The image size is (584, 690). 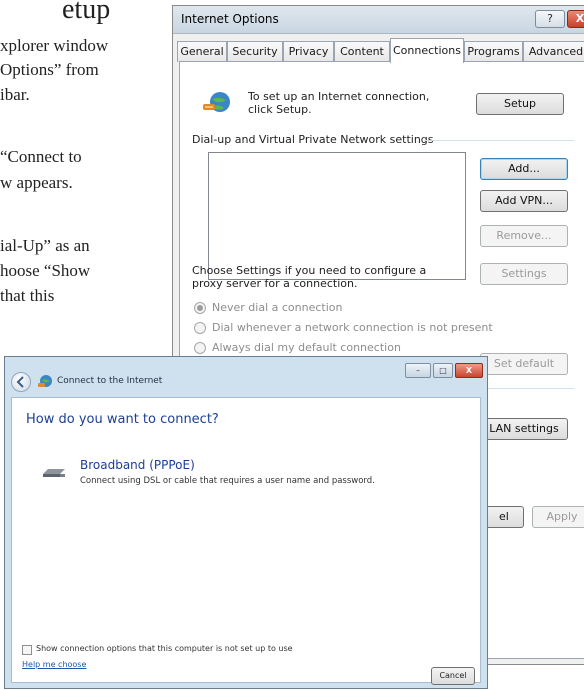 What do you see at coordinates (54, 45) in the screenshot?
I see `document-line: xplorer window` at bounding box center [54, 45].